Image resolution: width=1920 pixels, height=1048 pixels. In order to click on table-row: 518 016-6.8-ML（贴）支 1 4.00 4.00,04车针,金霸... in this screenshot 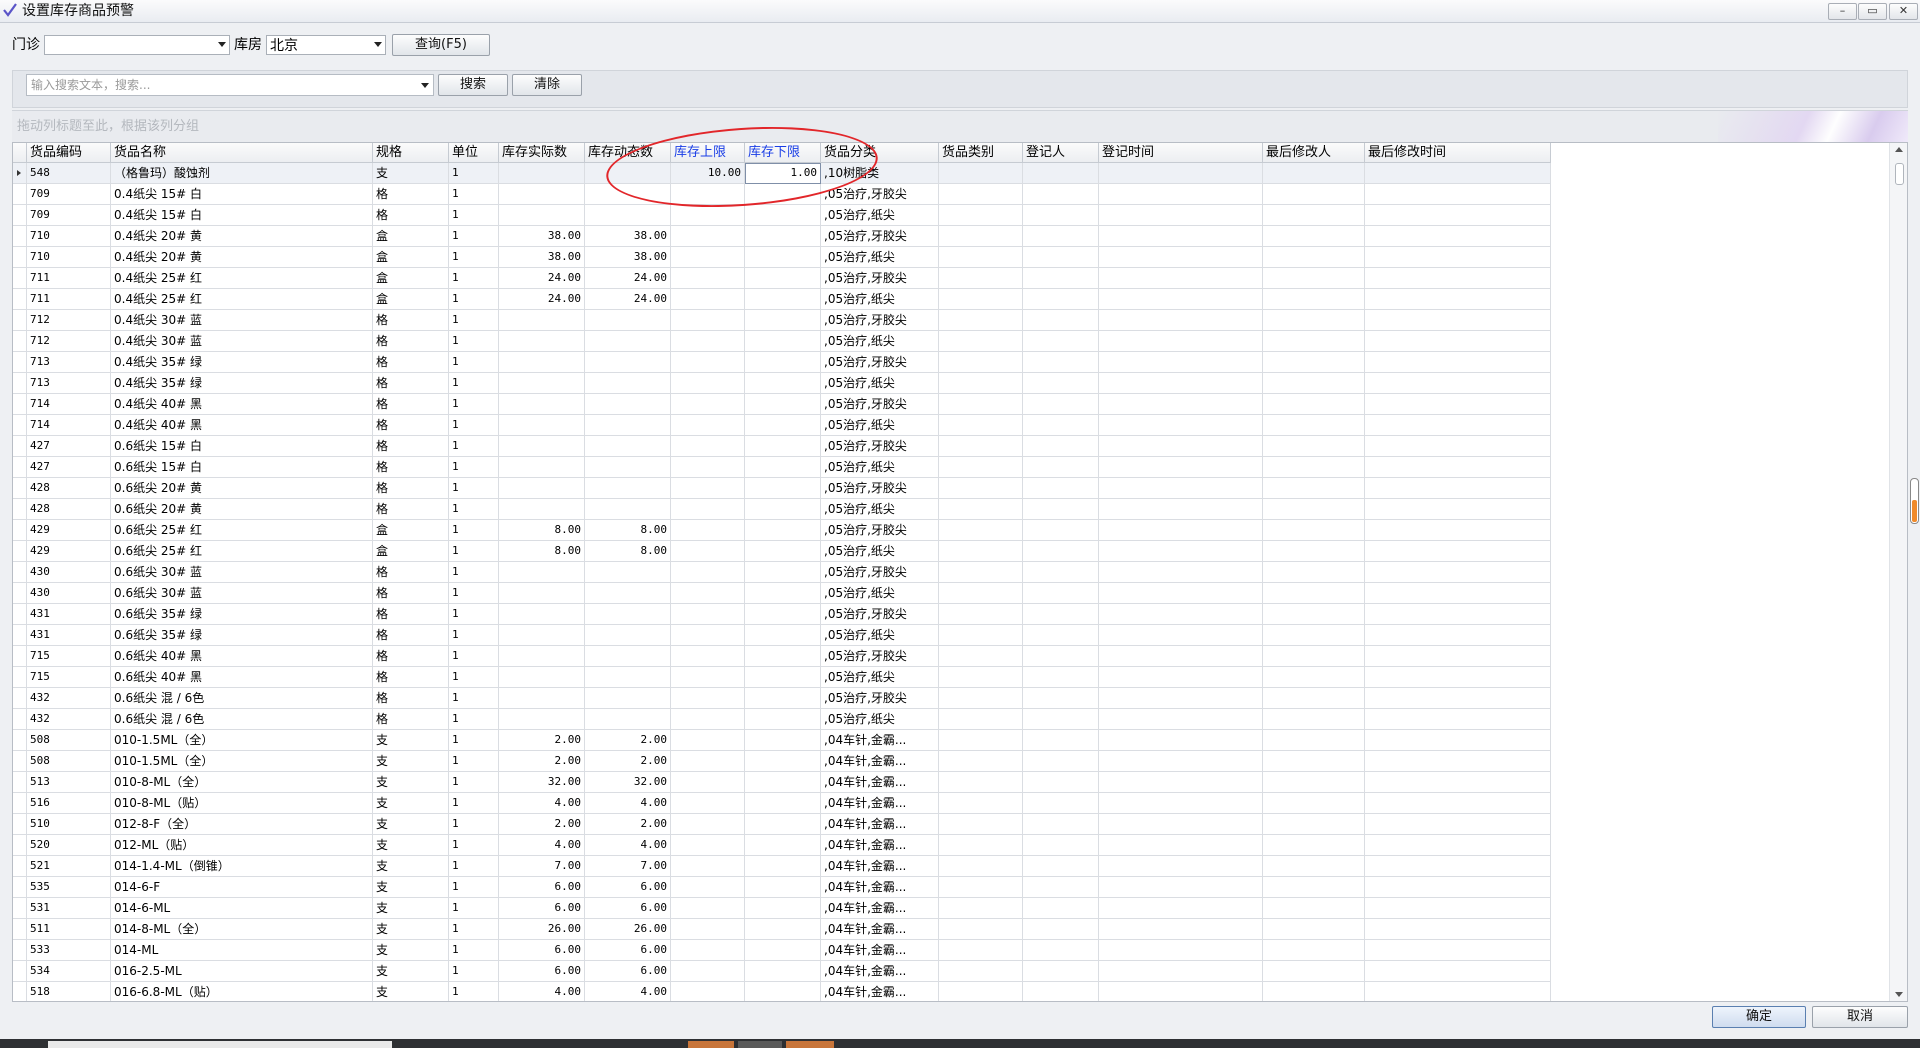, I will do `click(782, 991)`.